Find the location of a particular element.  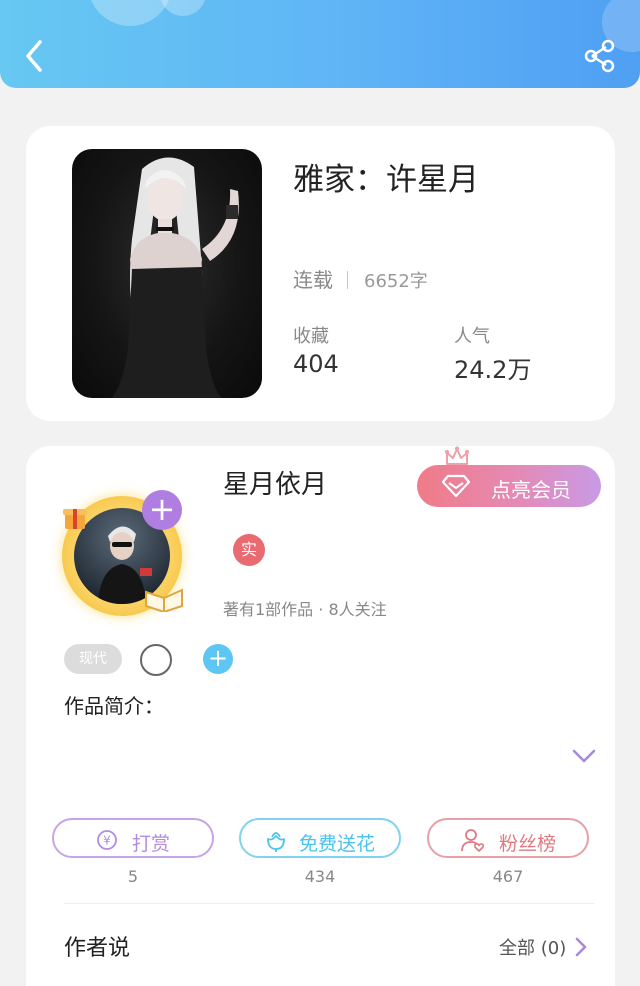

reward-label: 打赏 is located at coordinates (151, 844).